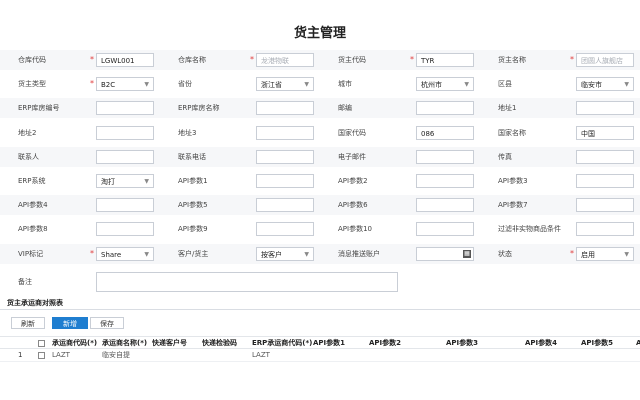 This screenshot has width=640, height=400. What do you see at coordinates (320, 84) in the screenshot?
I see `form-row: 货主类型 * B2C ▼ 省份 浙江省 ▼ 城市 杭州市 ▼ 区县 临安市 ▼` at bounding box center [320, 84].